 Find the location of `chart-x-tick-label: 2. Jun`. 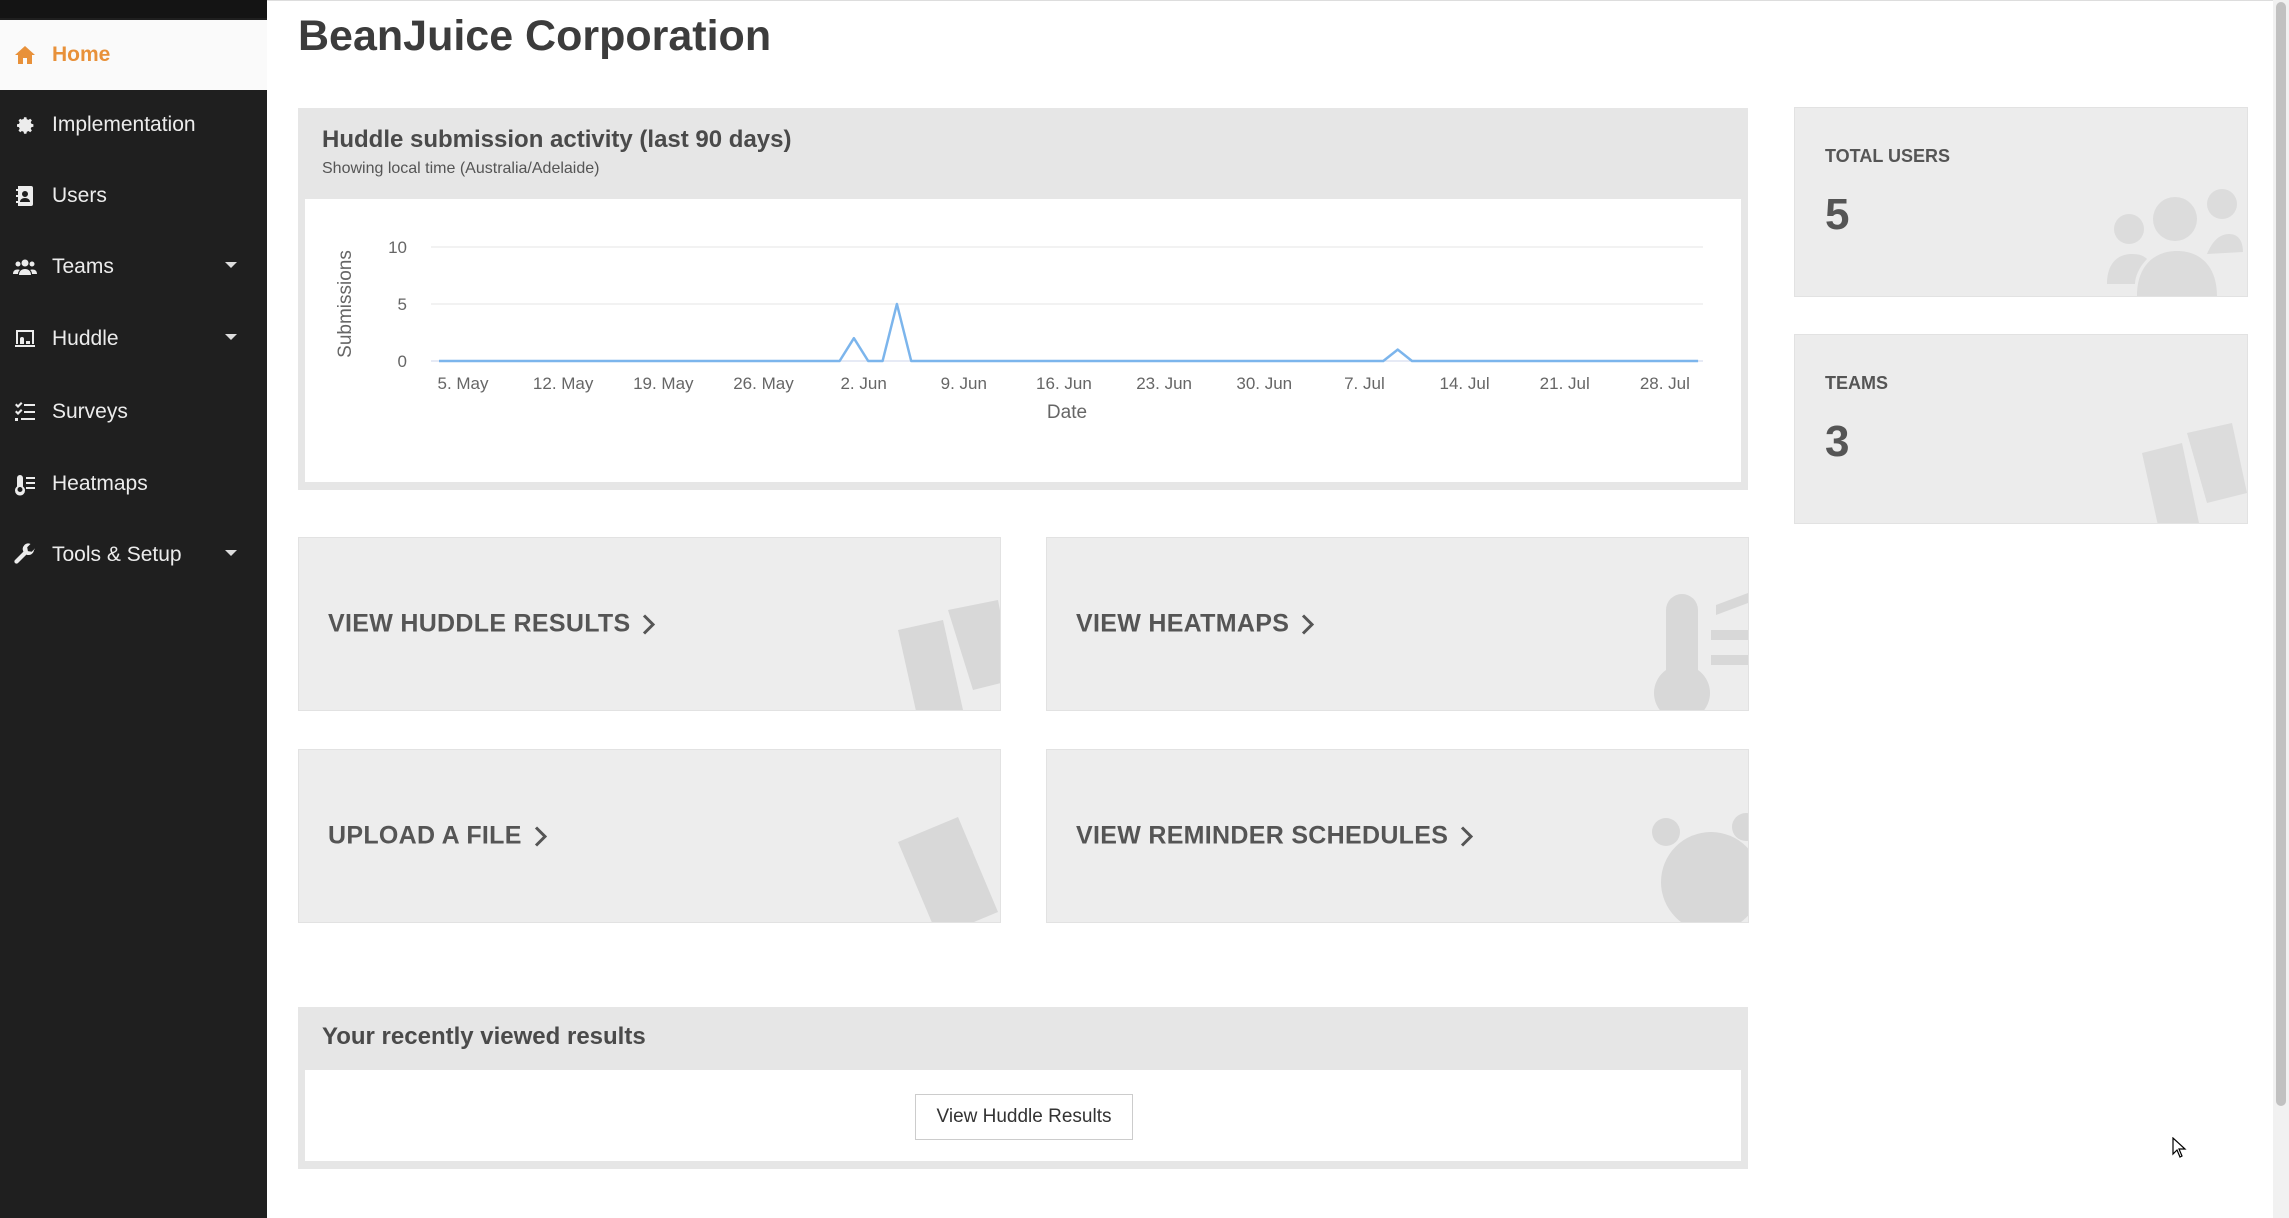

chart-x-tick-label: 2. Jun is located at coordinates (863, 383).